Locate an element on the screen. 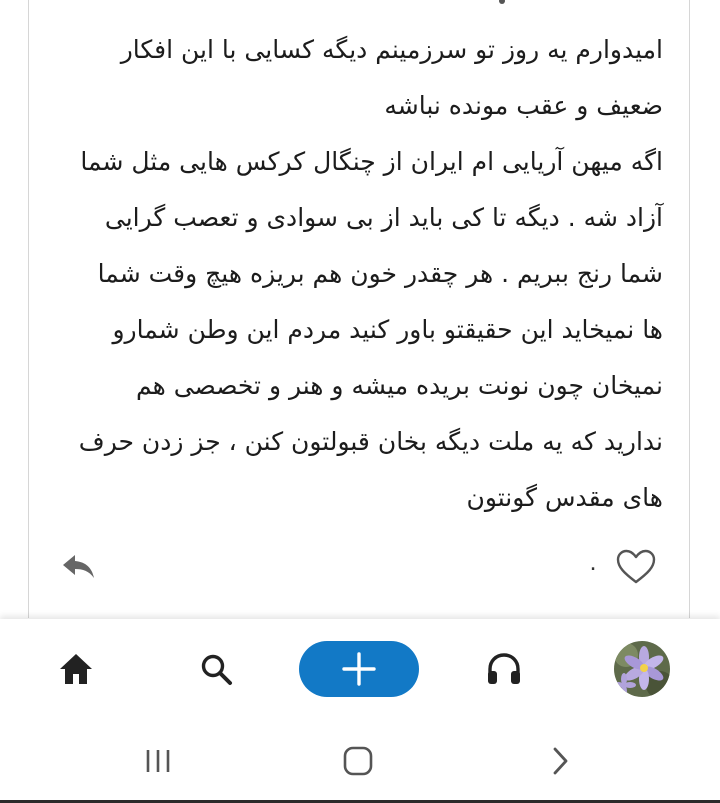 The width and height of the screenshot is (720, 803). nav-profile-button is located at coordinates (642, 669).